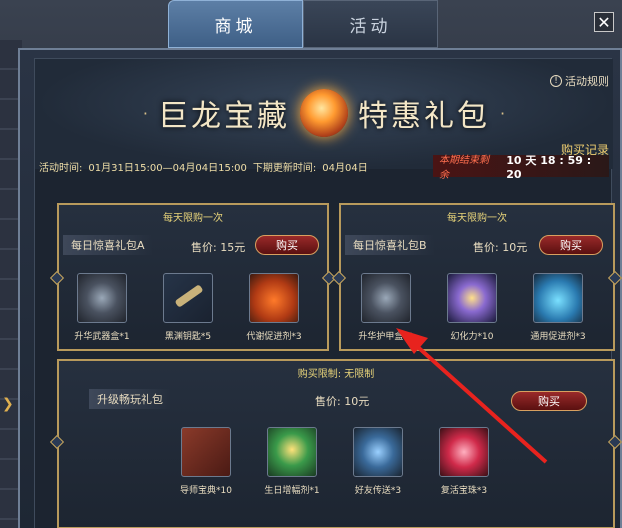  What do you see at coordinates (424, 116) in the screenshot?
I see `title-right: 特惠礼包` at bounding box center [424, 116].